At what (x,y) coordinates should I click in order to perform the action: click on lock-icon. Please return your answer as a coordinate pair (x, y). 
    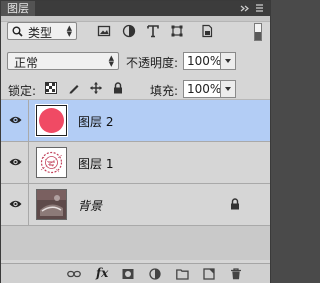
    Looking at the image, I should click on (235, 204).